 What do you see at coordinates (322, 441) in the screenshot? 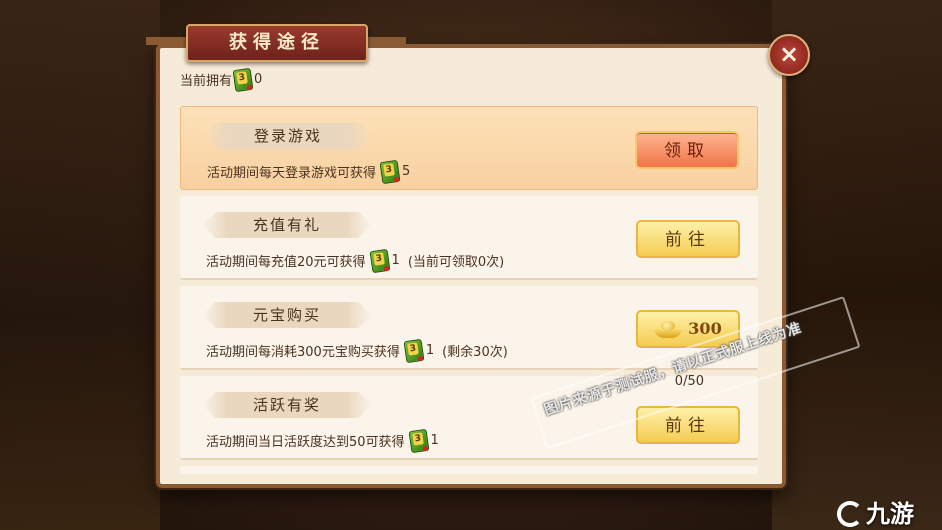
I see `item-description: 活动期间当日活跃度达到50可获得 3 1` at bounding box center [322, 441].